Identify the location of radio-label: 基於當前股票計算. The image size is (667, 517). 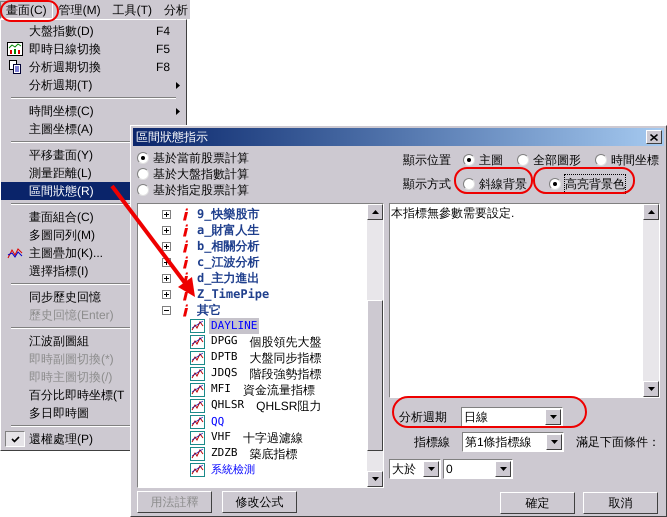
(201, 157).